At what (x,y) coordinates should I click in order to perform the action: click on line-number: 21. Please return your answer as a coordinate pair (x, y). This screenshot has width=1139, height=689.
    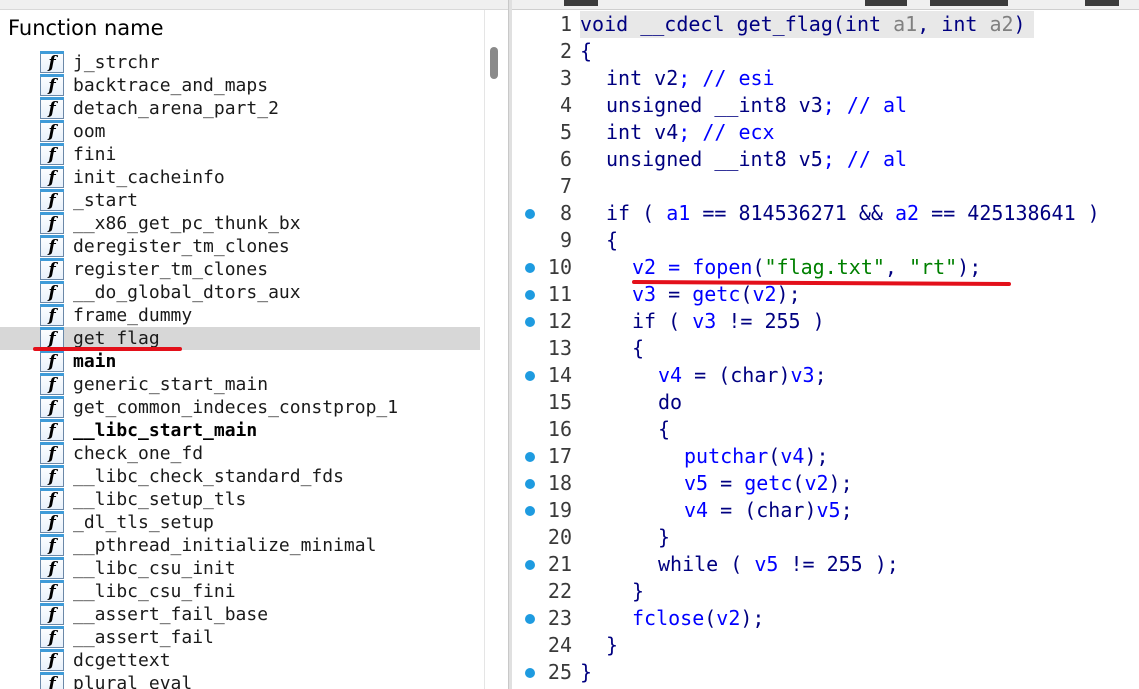
    Looking at the image, I should click on (559, 564).